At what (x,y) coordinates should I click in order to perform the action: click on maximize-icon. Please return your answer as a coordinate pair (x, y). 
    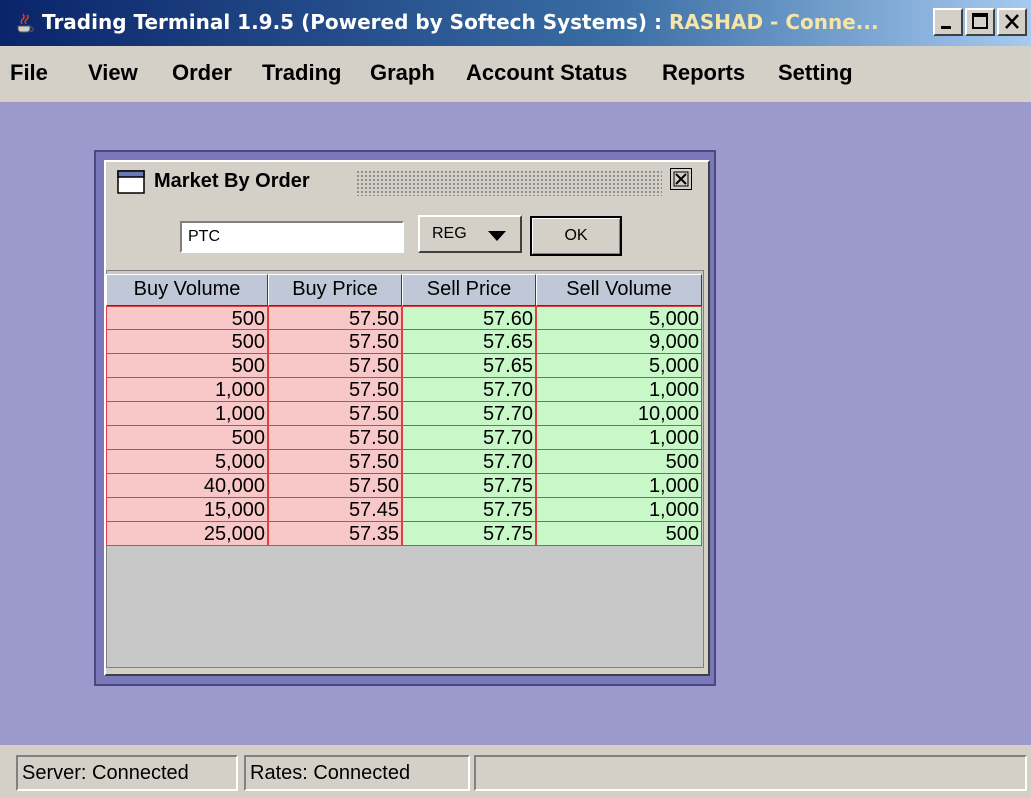
    Looking at the image, I should click on (980, 21).